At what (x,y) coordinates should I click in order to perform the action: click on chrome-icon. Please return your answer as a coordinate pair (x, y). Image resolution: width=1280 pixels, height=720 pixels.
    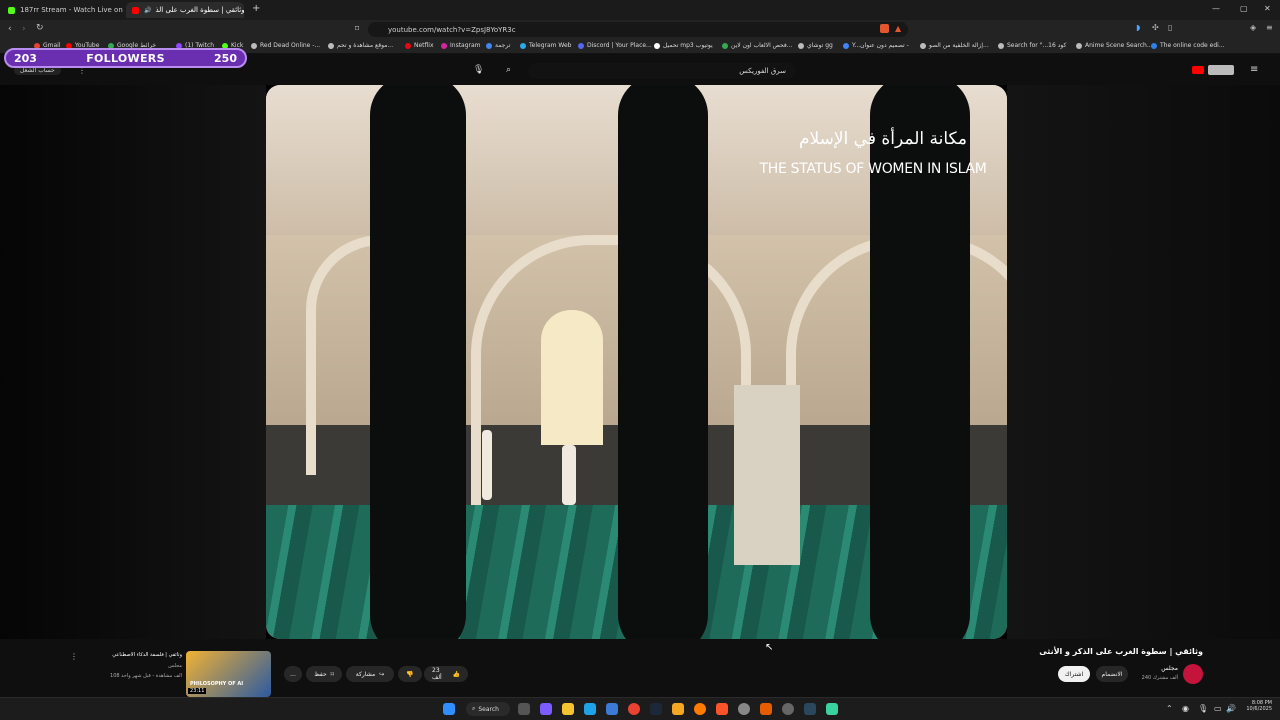
    Looking at the image, I should click on (634, 709).